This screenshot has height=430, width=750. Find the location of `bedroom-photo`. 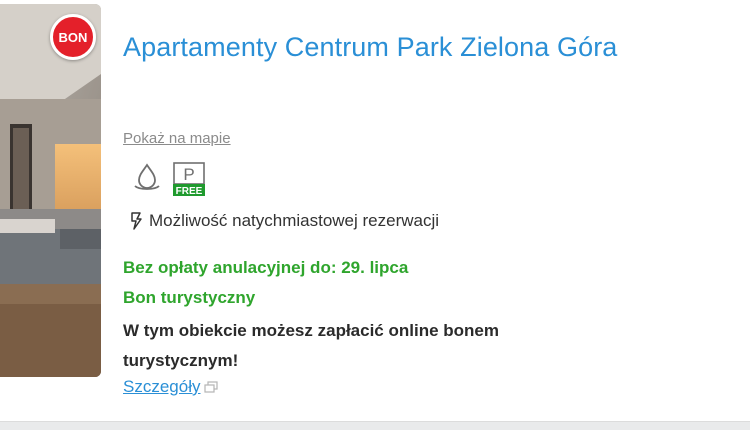

bedroom-photo is located at coordinates (50, 190).